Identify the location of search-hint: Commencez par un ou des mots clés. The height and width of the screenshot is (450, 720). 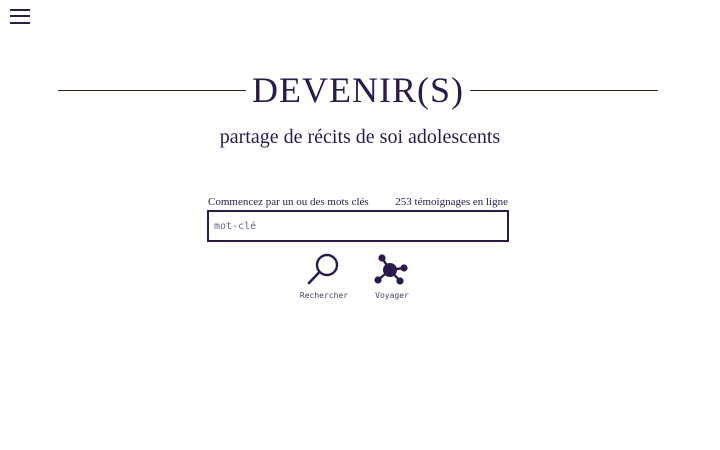
(288, 202).